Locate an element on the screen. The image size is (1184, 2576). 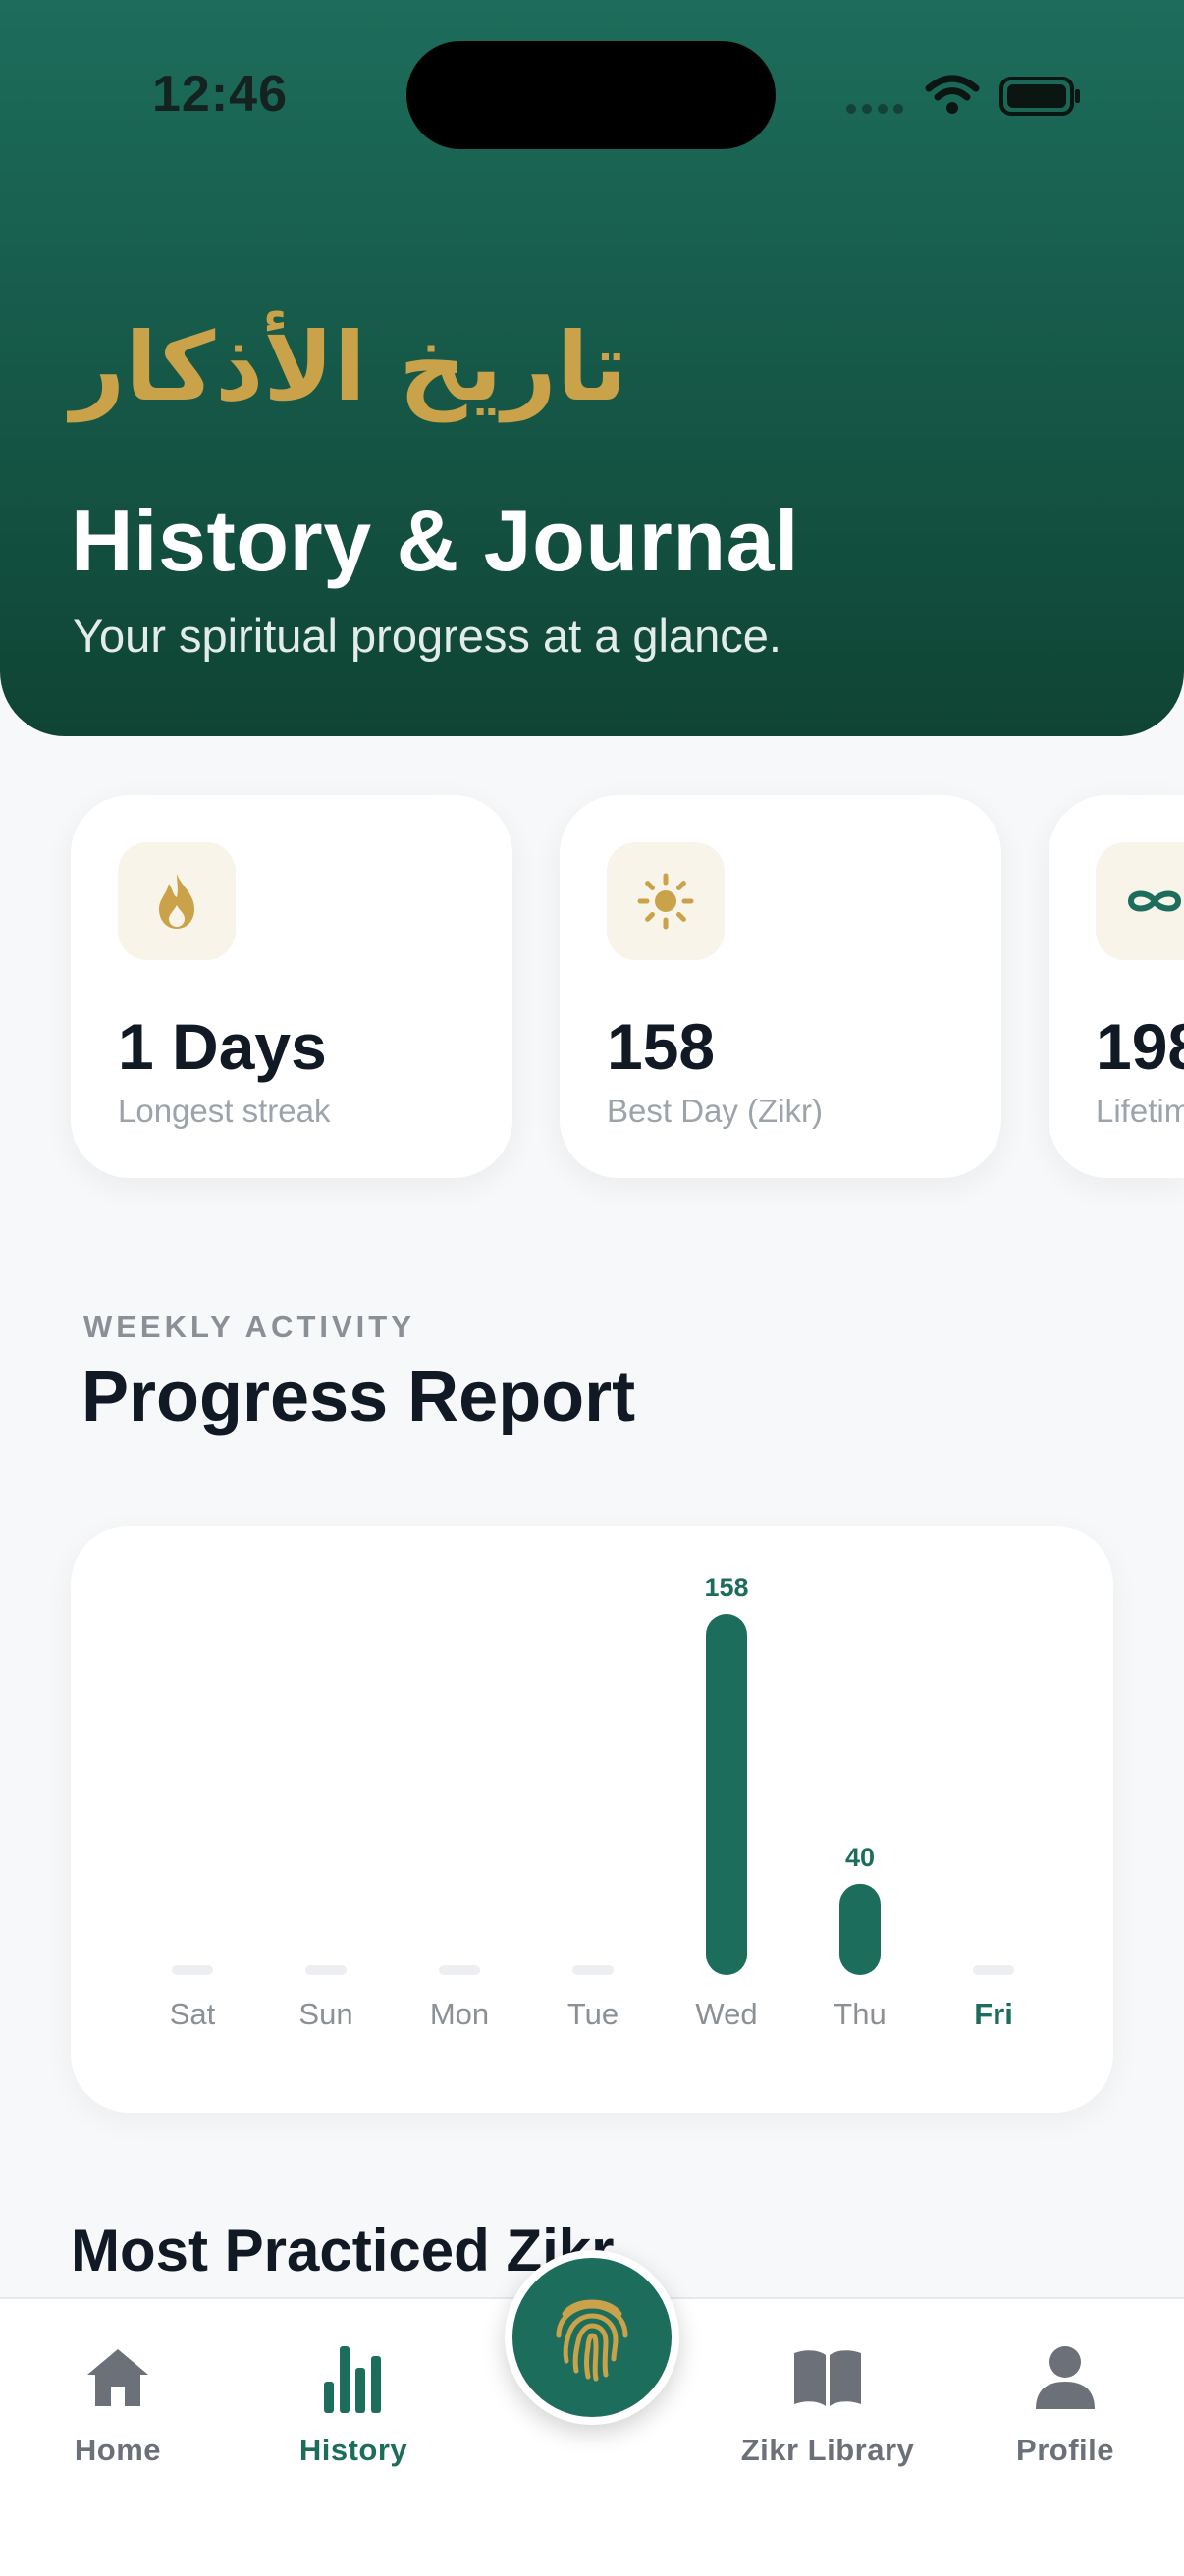
bar-value-label: 40 is located at coordinates (860, 1857).